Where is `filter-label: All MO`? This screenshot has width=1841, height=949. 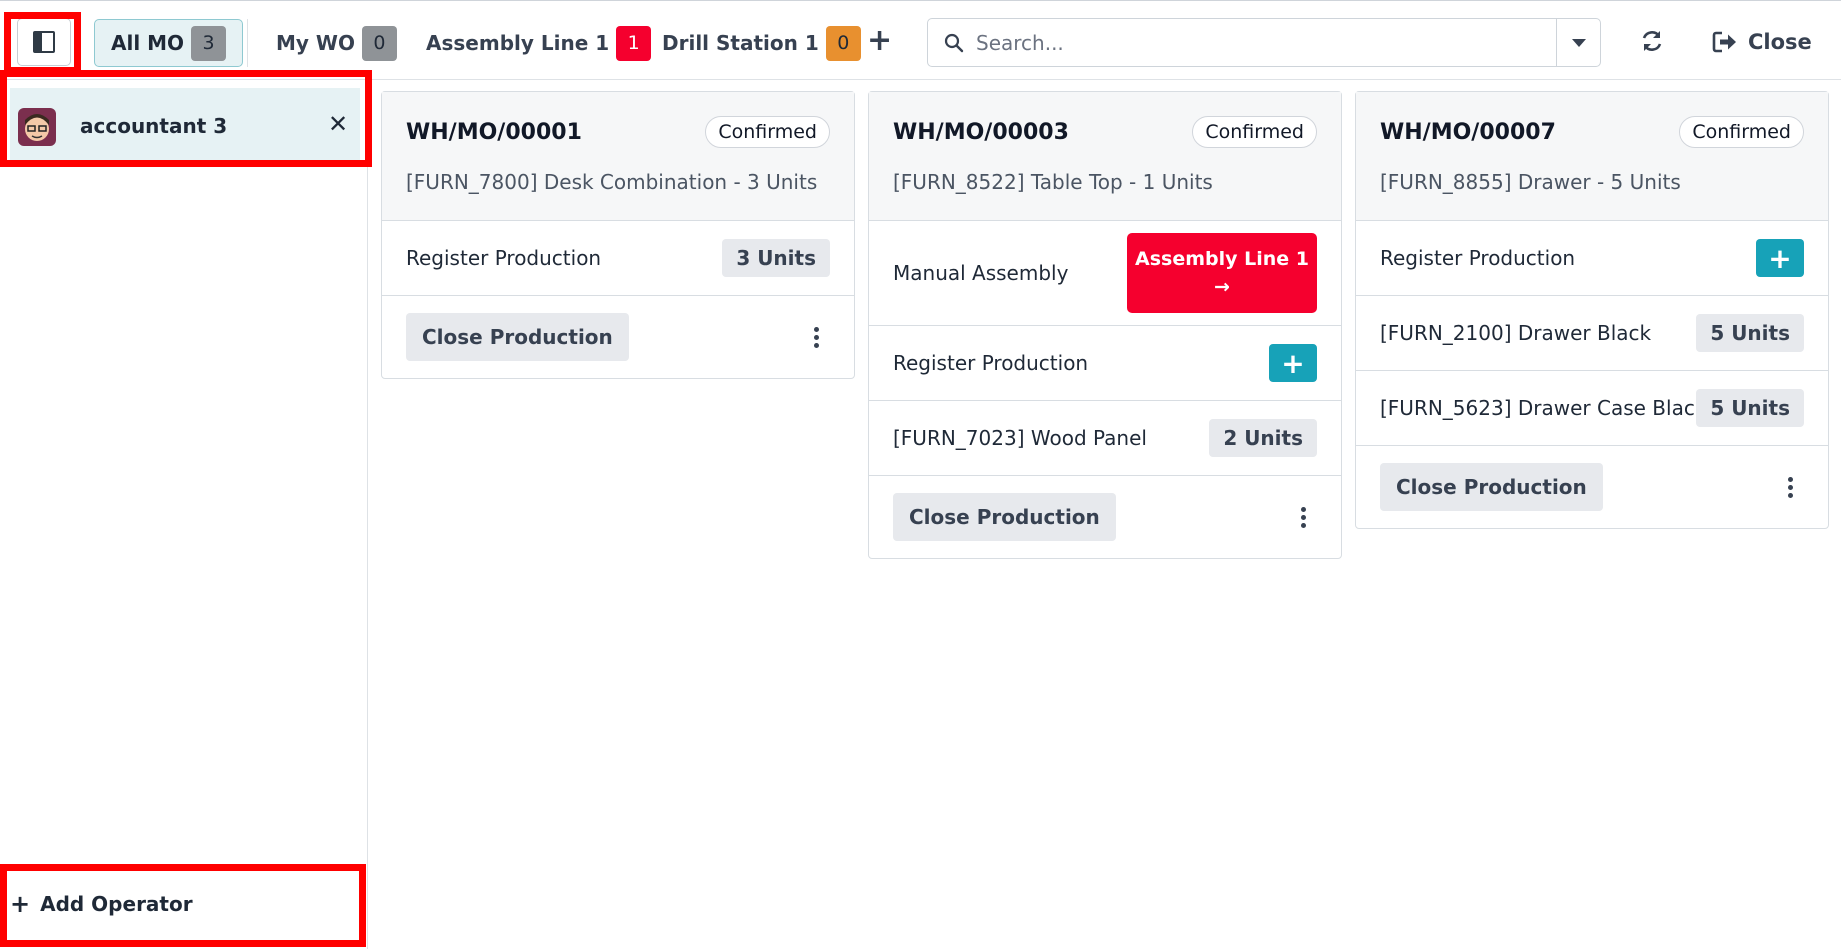 filter-label: All MO is located at coordinates (148, 43).